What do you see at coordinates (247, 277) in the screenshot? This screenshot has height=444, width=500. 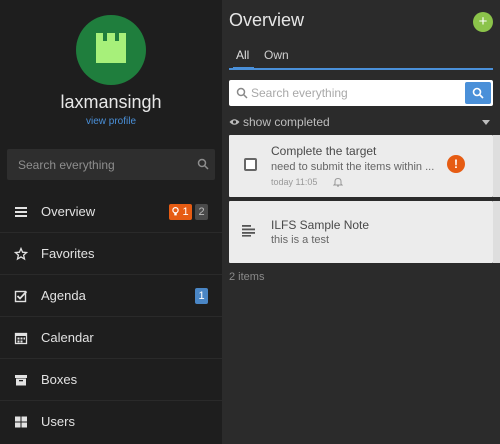 I see `item-count: 2 items` at bounding box center [247, 277].